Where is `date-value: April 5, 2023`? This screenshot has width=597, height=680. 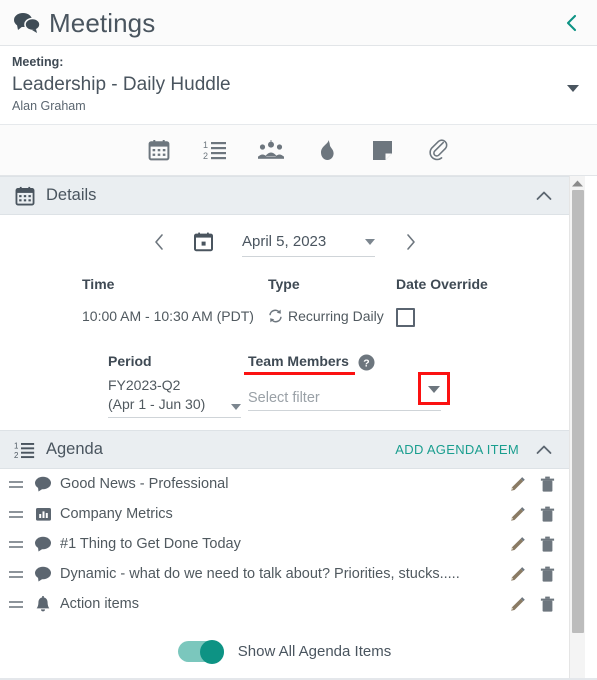 date-value: April 5, 2023 is located at coordinates (284, 241).